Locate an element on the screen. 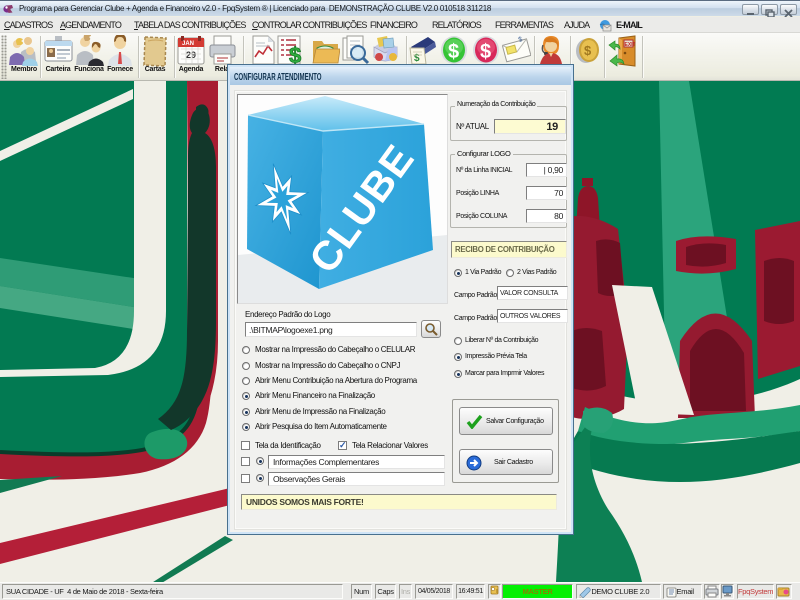  svg-text: JAN is located at coordinates (188, 44).